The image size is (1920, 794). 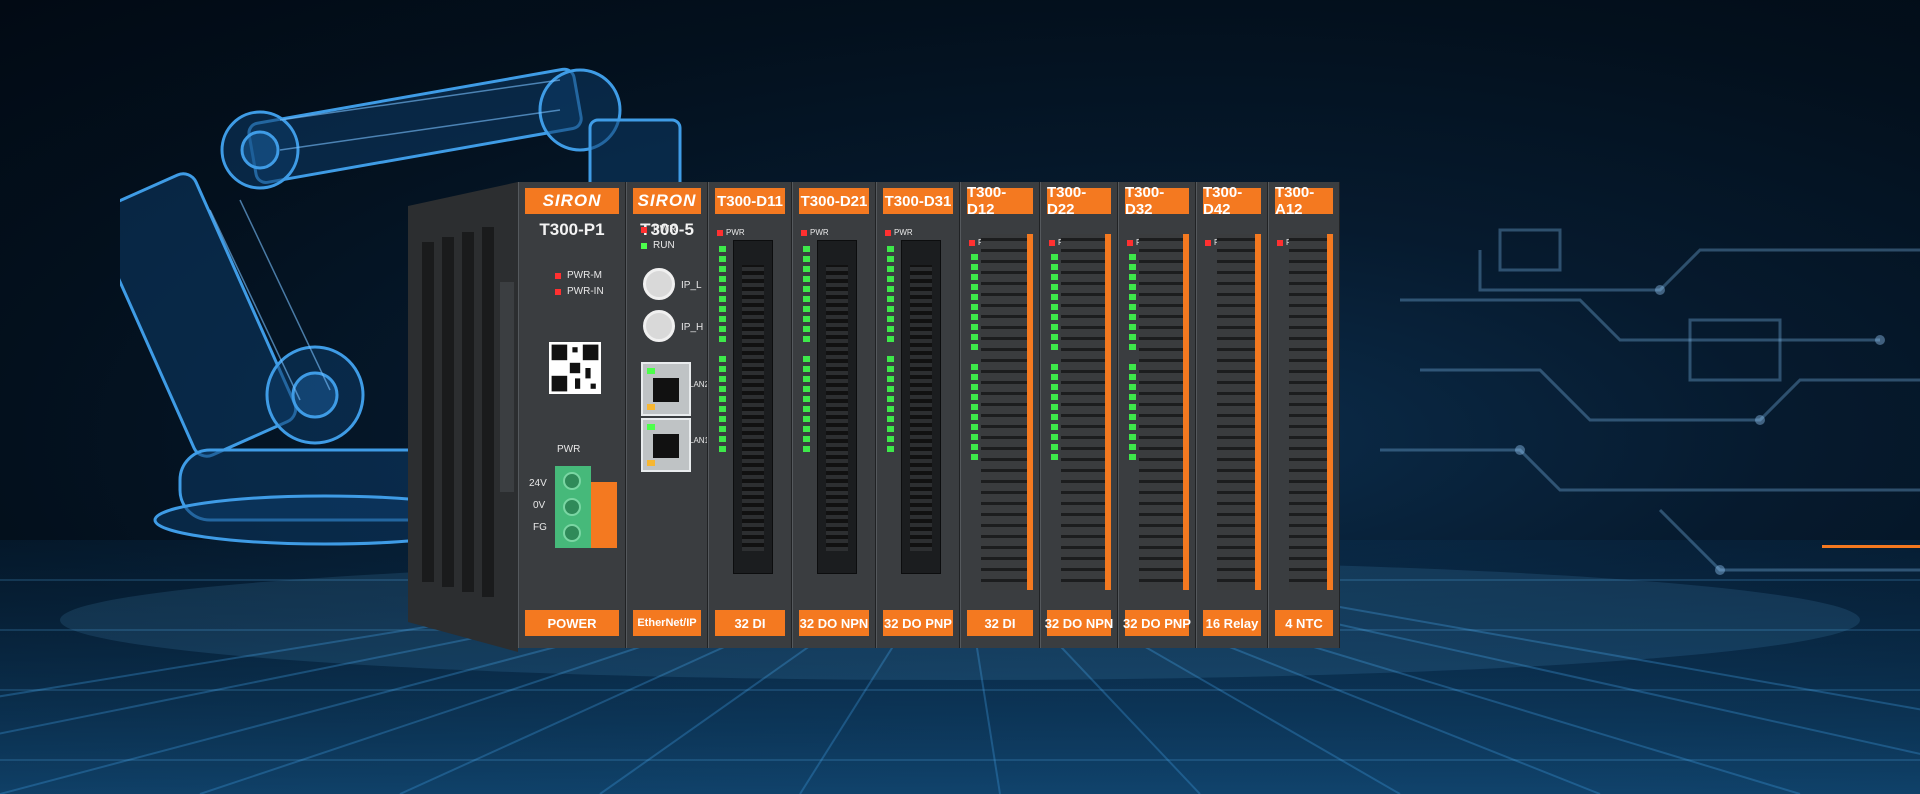 What do you see at coordinates (584, 275) in the screenshot?
I see `led-label: PWR-M` at bounding box center [584, 275].